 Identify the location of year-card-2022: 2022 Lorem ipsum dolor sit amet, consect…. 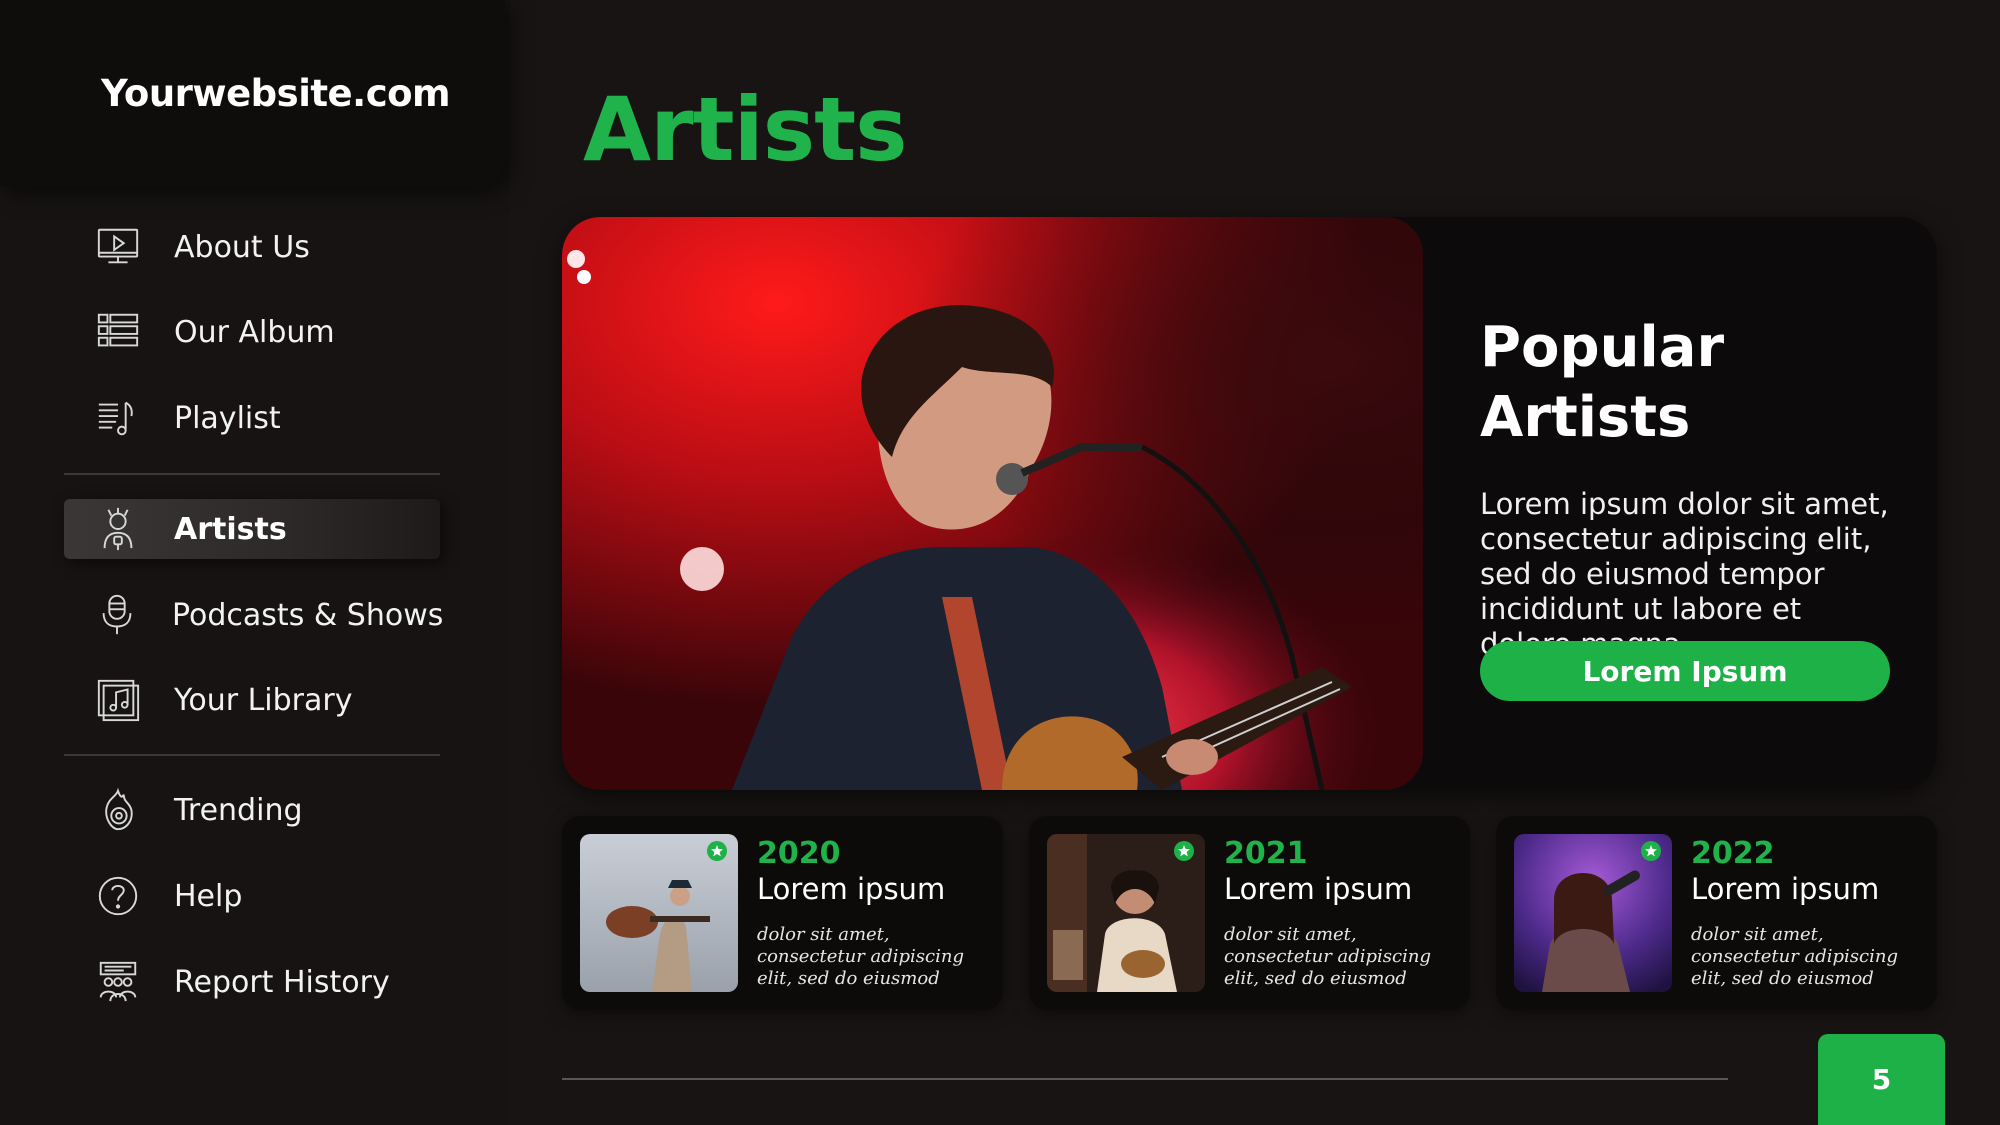
(1716, 913).